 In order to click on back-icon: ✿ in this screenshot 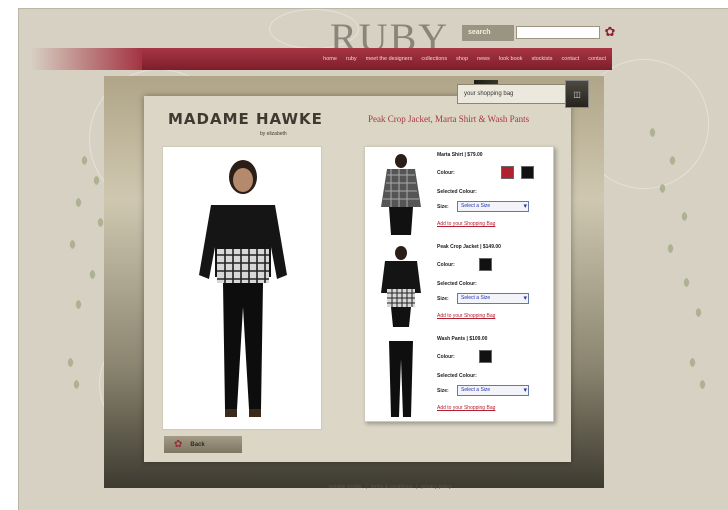, I will do `click(178, 444)`.